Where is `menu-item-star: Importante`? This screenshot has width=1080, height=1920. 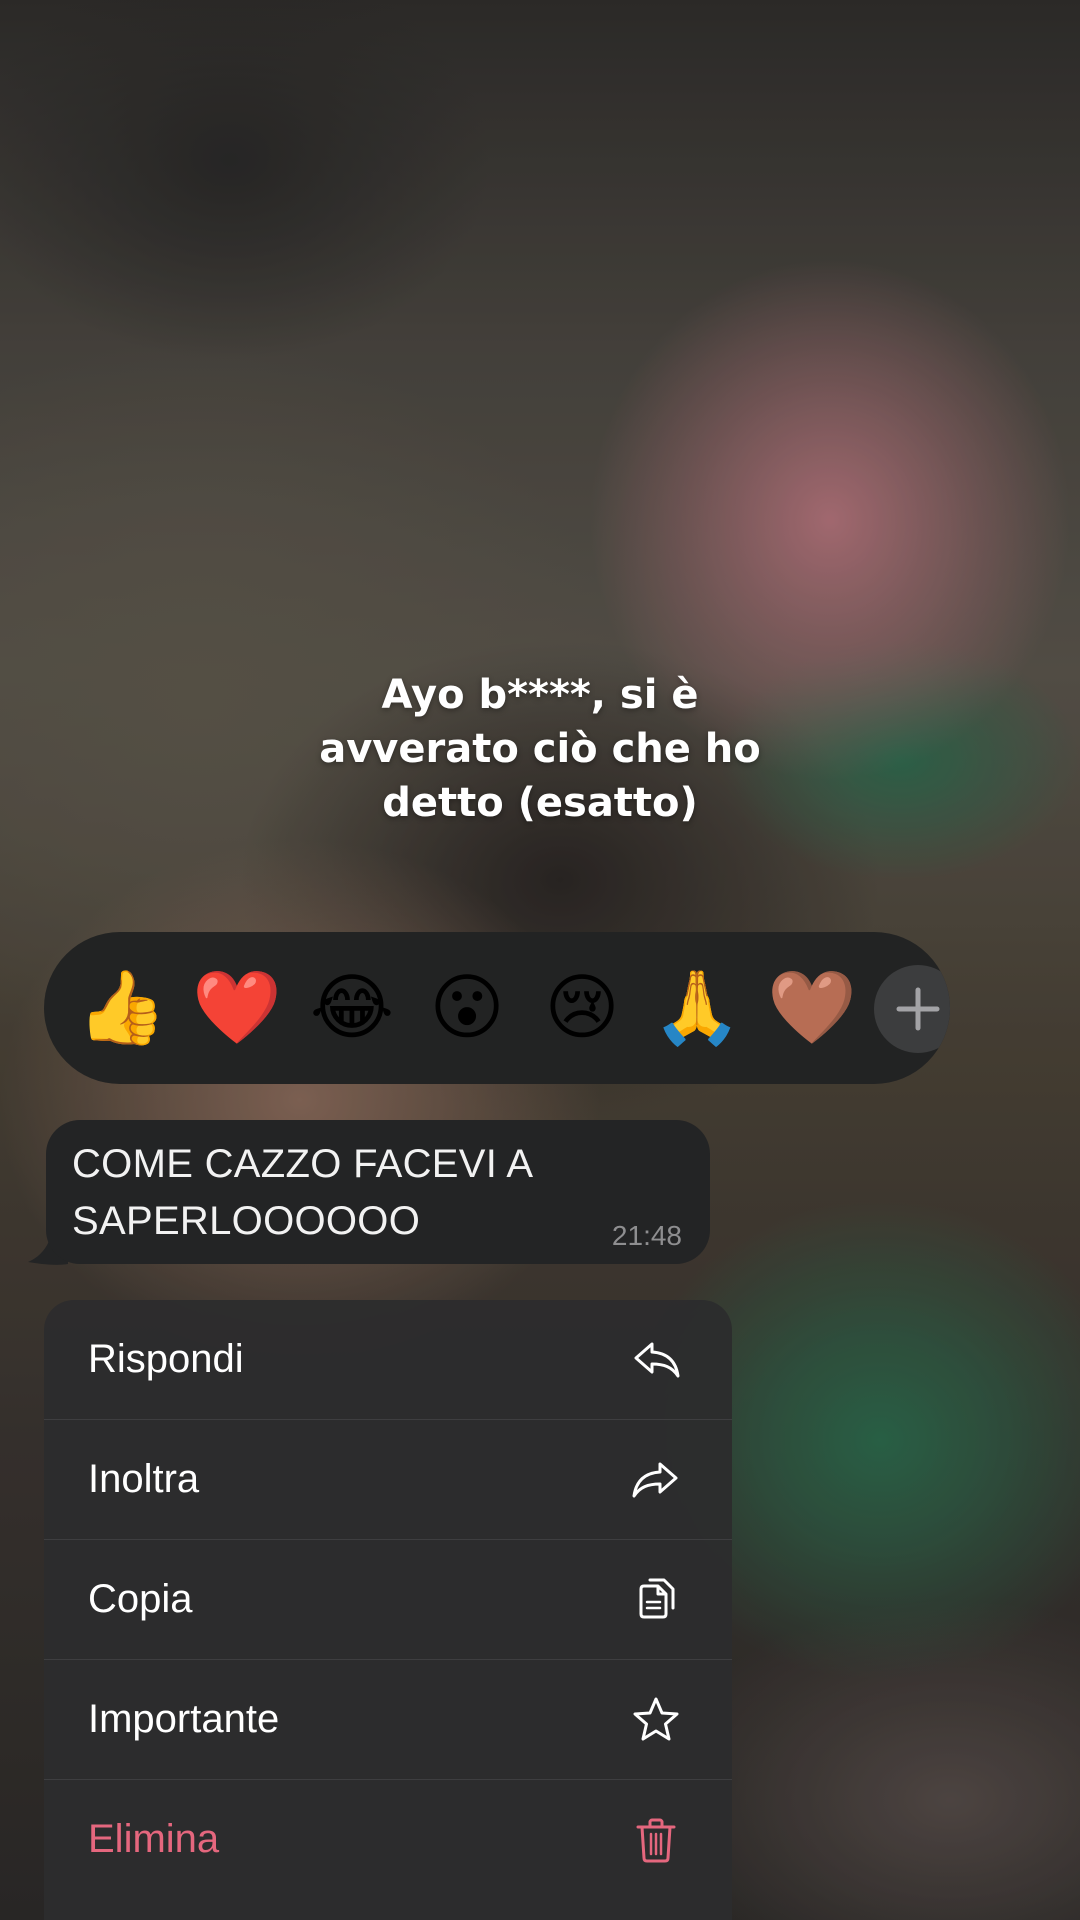
menu-item-star: Importante is located at coordinates (388, 1720).